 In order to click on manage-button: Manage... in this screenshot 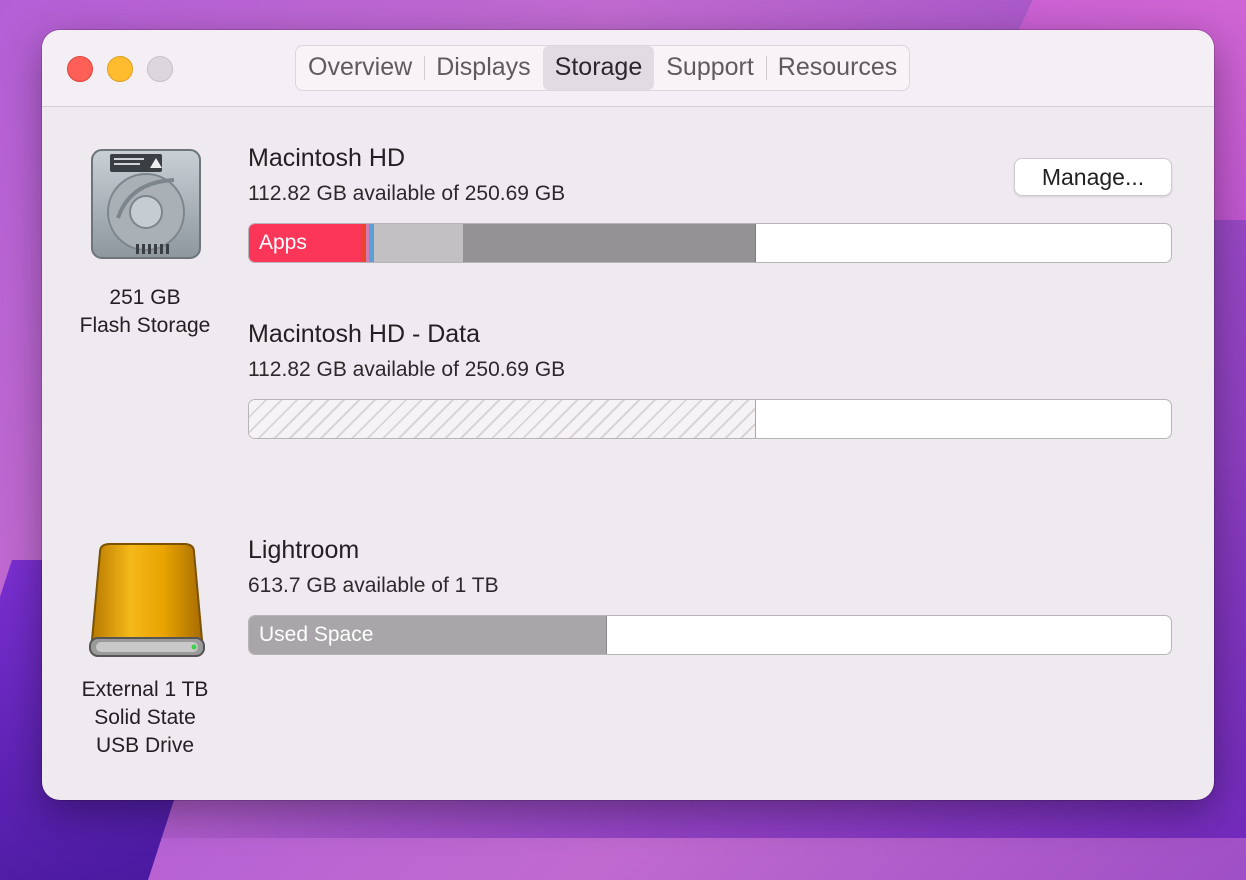, I will do `click(1093, 177)`.